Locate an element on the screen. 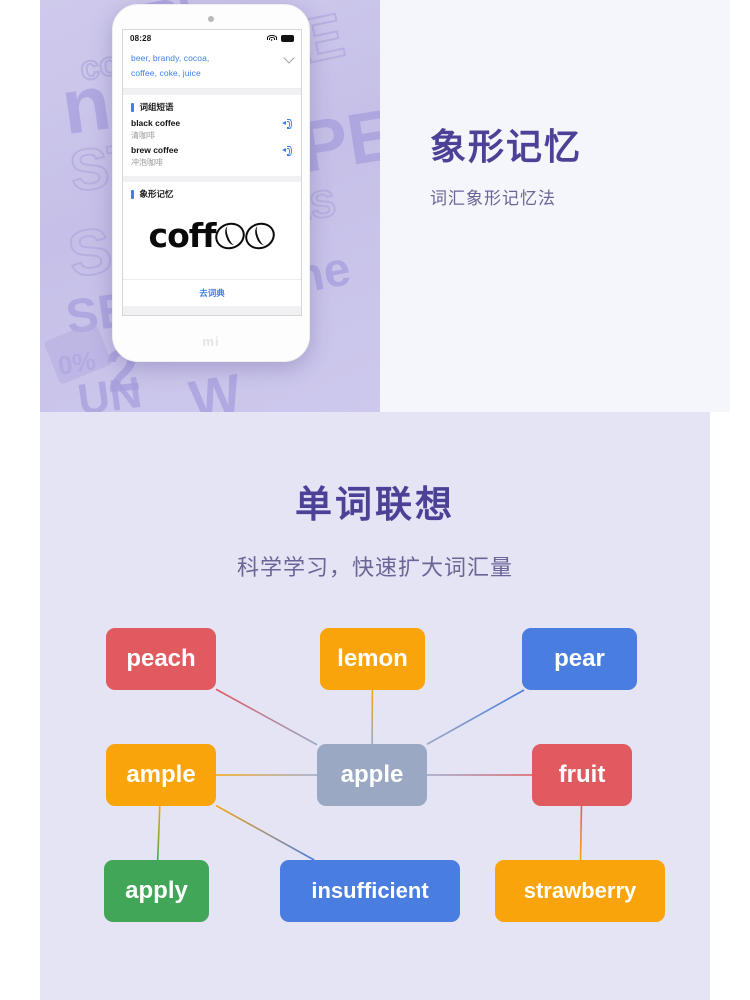 This screenshot has height=1000, width=750. graph-node-label: peach is located at coordinates (161, 658).